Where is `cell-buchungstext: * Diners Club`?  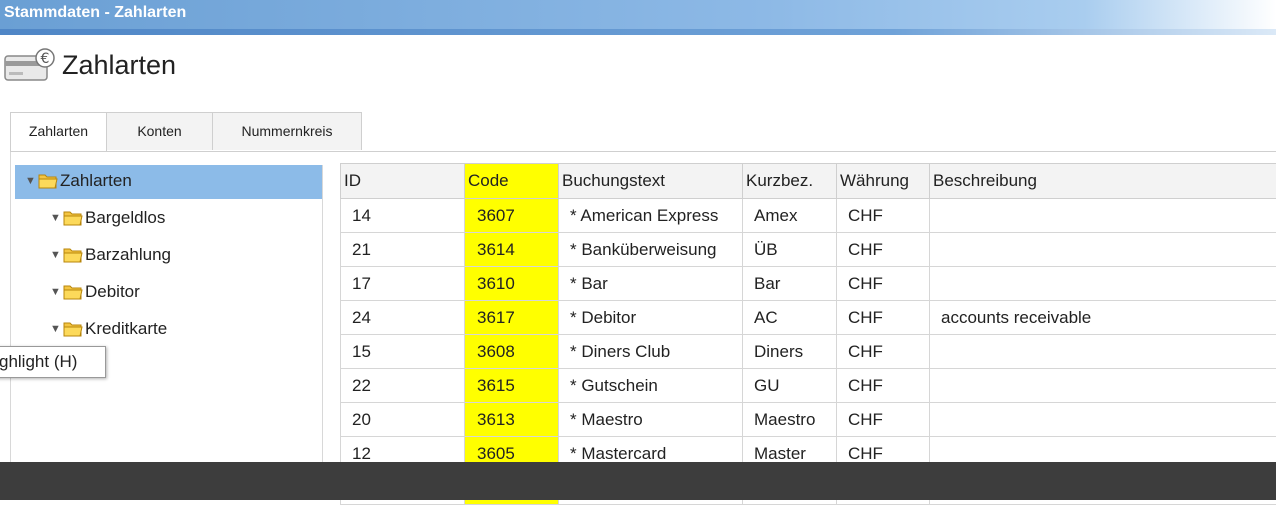 cell-buchungstext: * Diners Club is located at coordinates (651, 352).